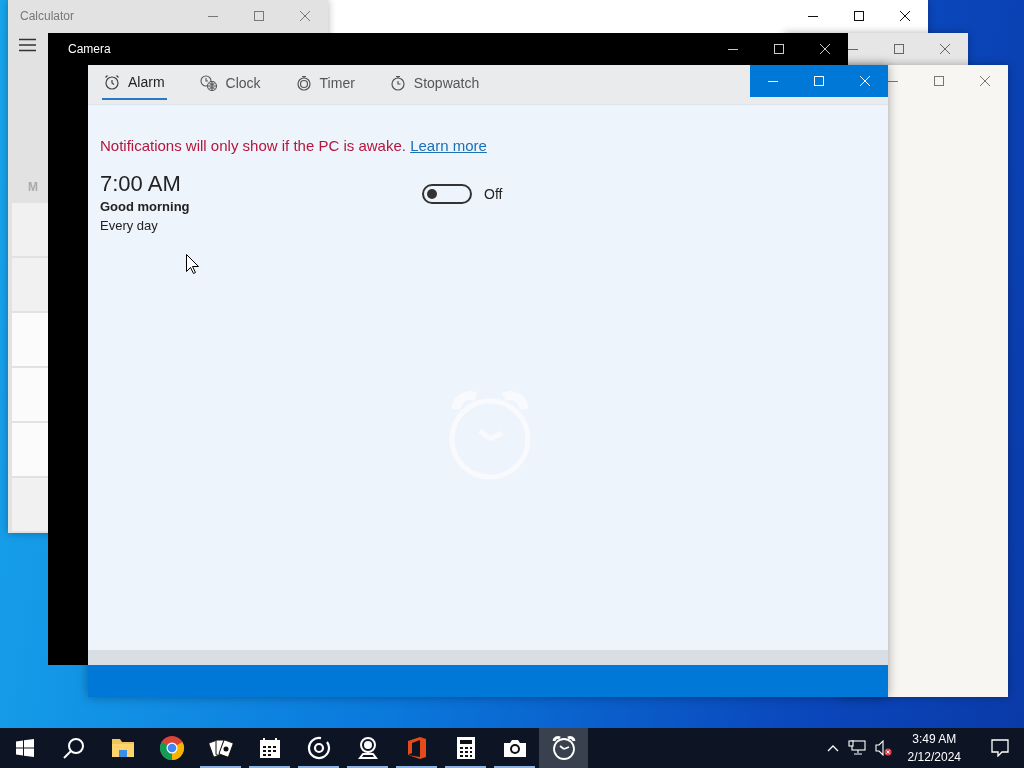  I want to click on toggle-state-label: Off, so click(493, 193).